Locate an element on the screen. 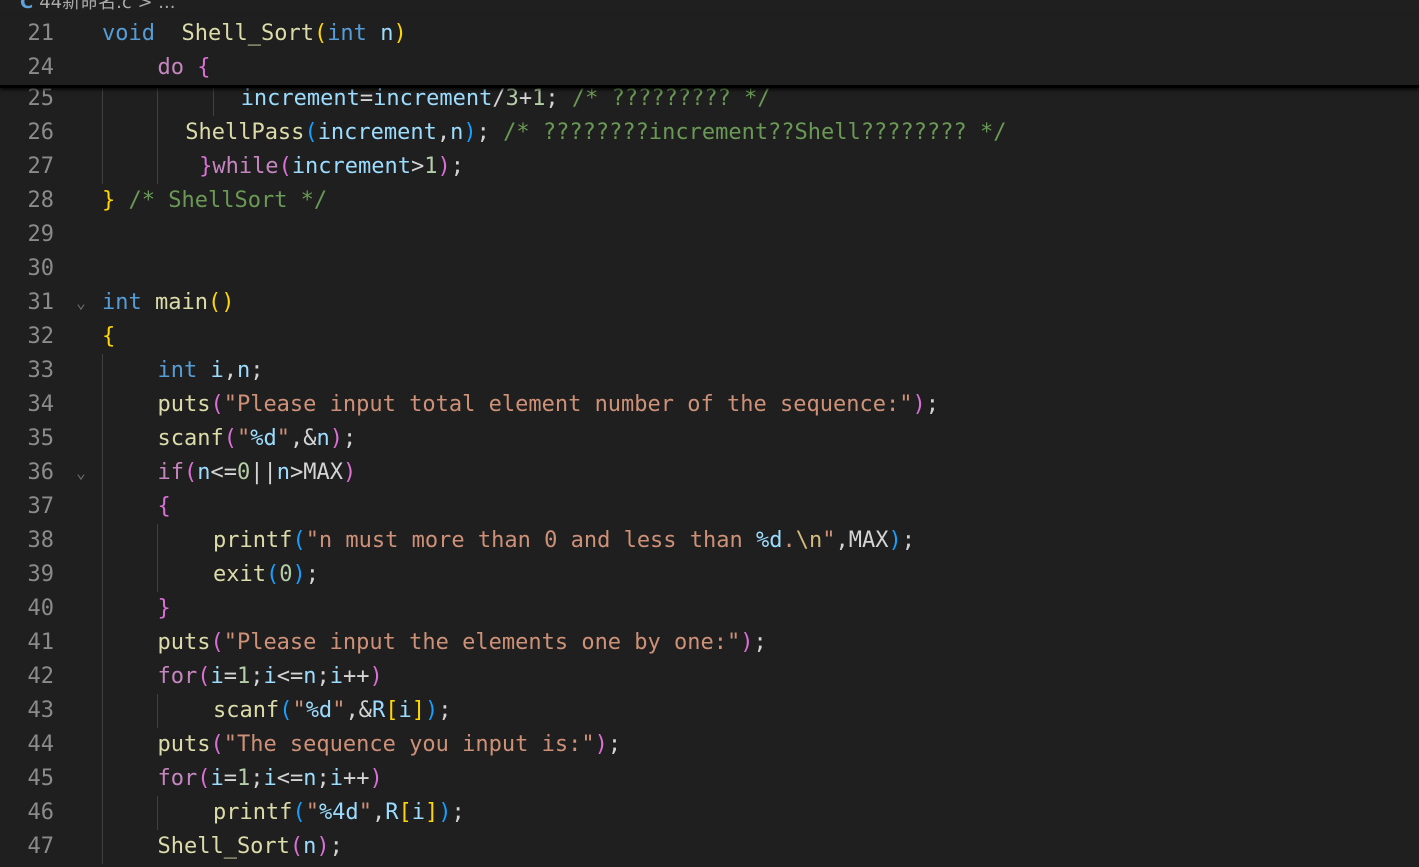 This screenshot has width=1419, height=867. code-line: 33 int i,n; is located at coordinates (709, 371).